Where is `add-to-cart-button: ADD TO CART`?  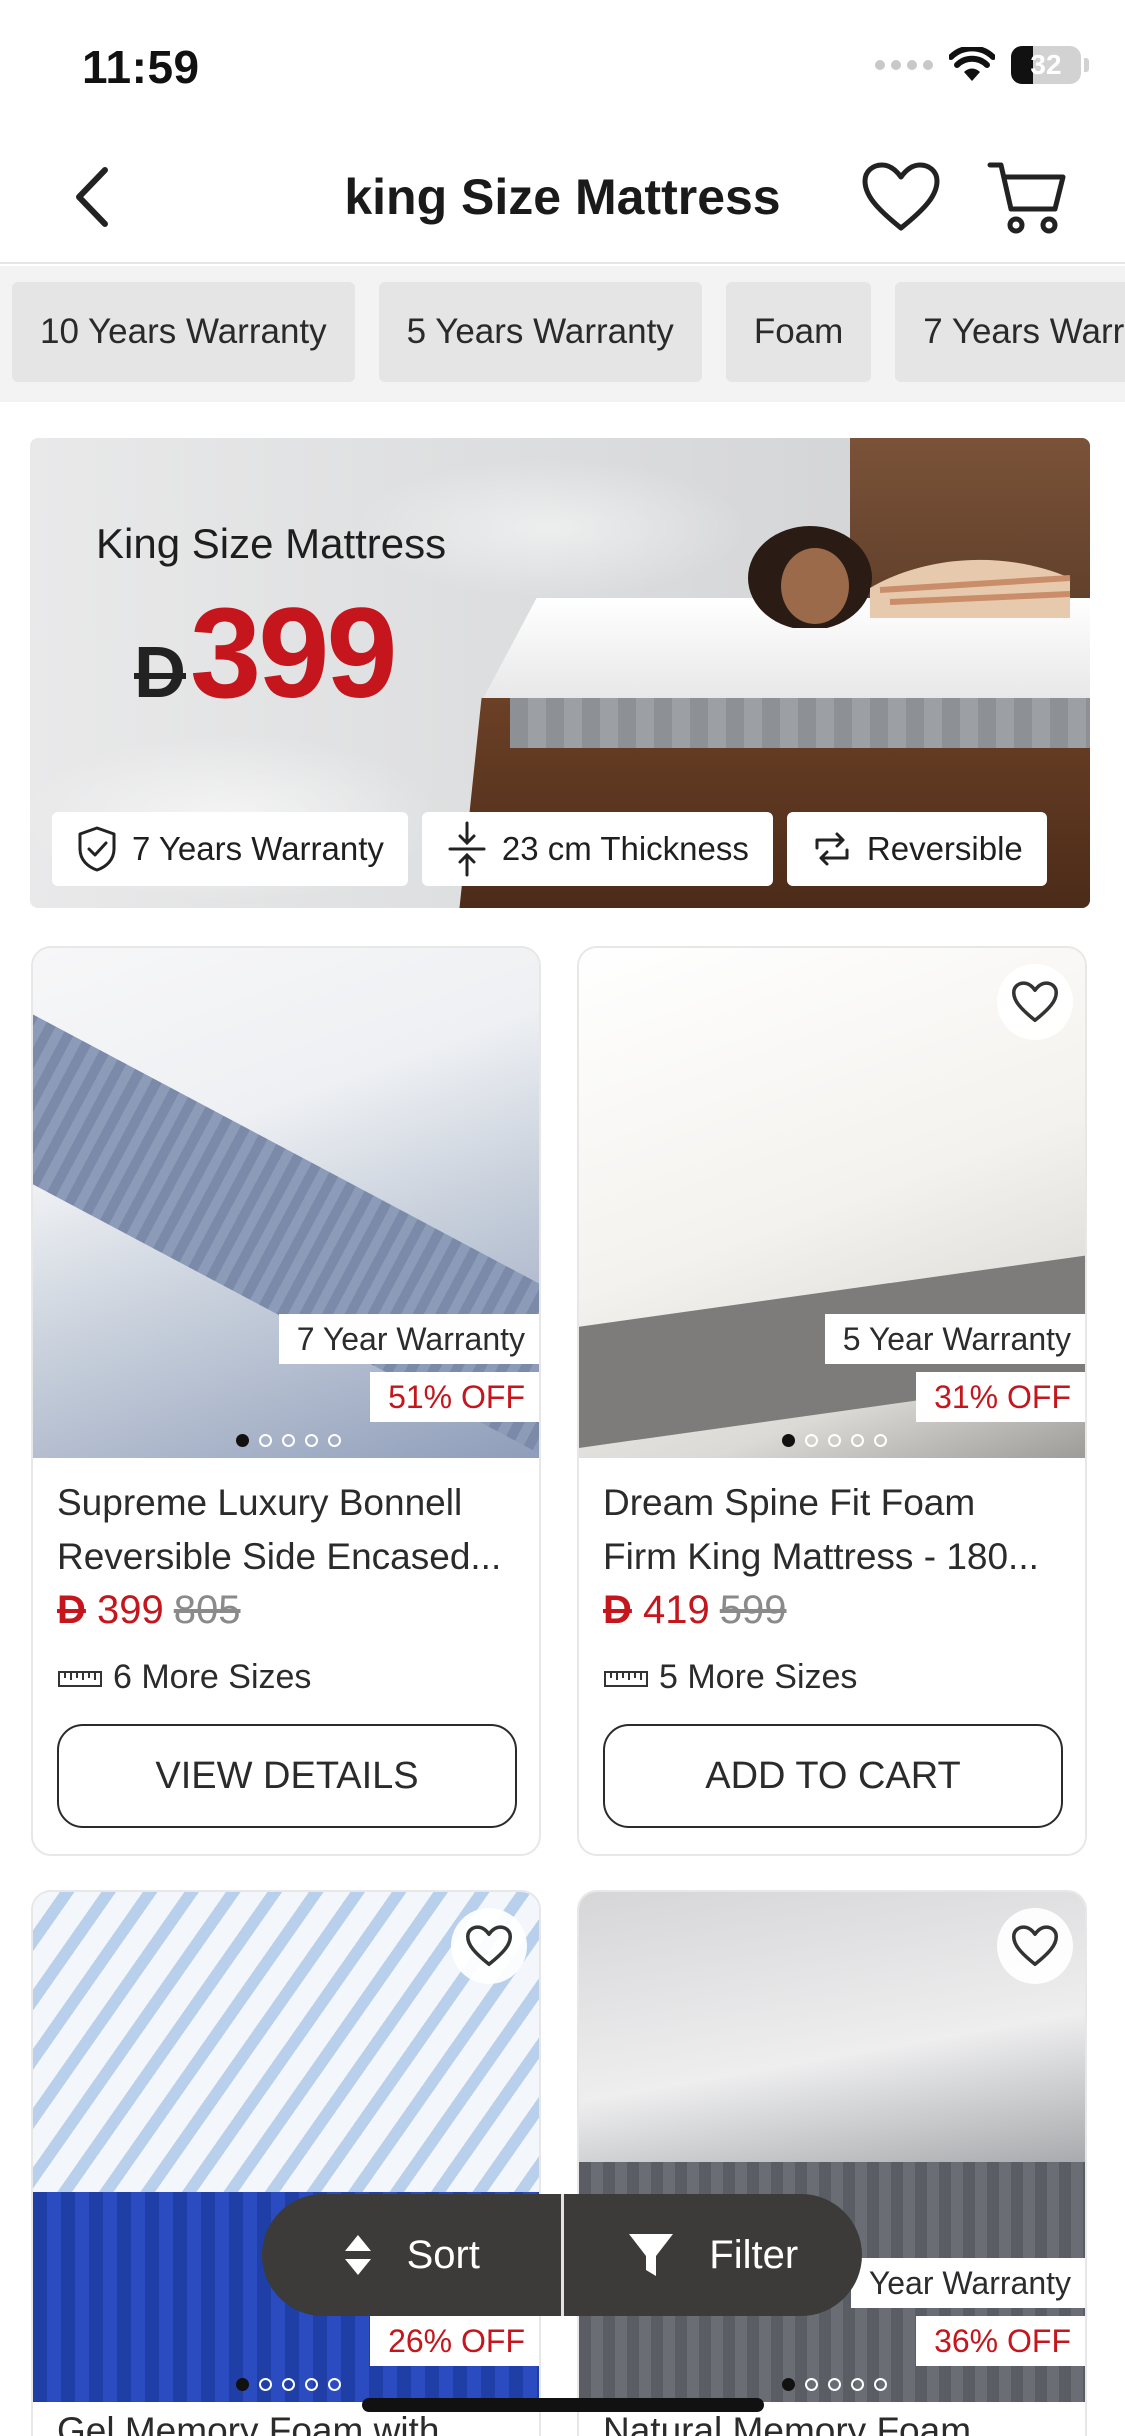 add-to-cart-button: ADD TO CART is located at coordinates (833, 1776).